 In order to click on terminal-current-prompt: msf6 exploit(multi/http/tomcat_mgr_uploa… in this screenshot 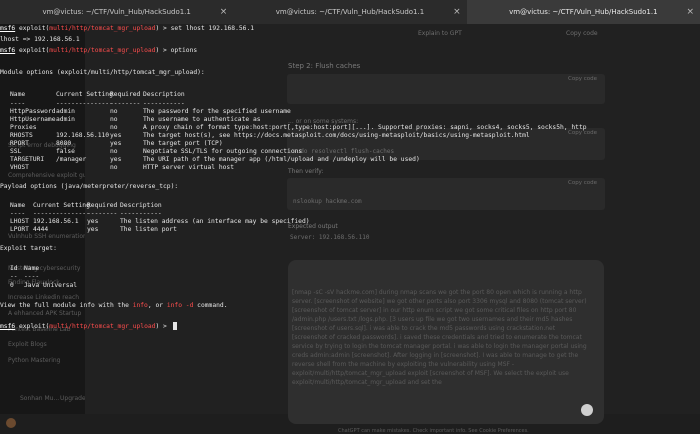, I will do `click(88, 326)`.